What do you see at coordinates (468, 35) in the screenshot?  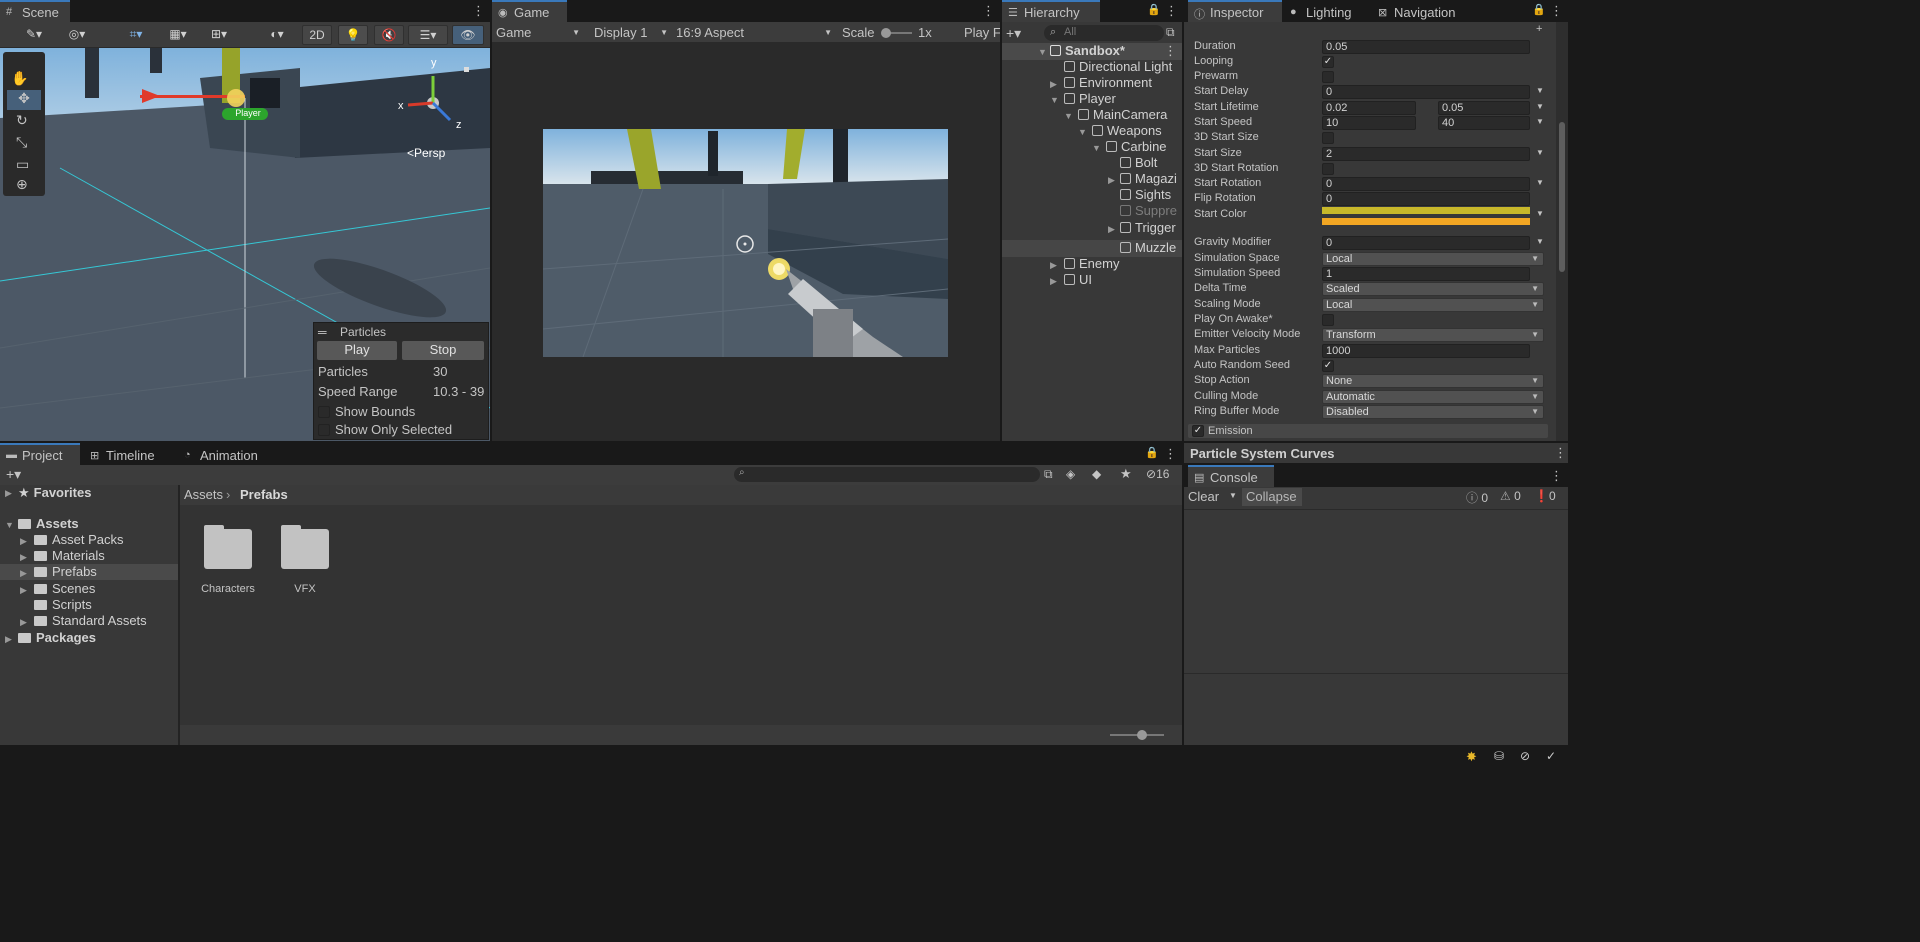 I see `visibility-icon: 👁` at bounding box center [468, 35].